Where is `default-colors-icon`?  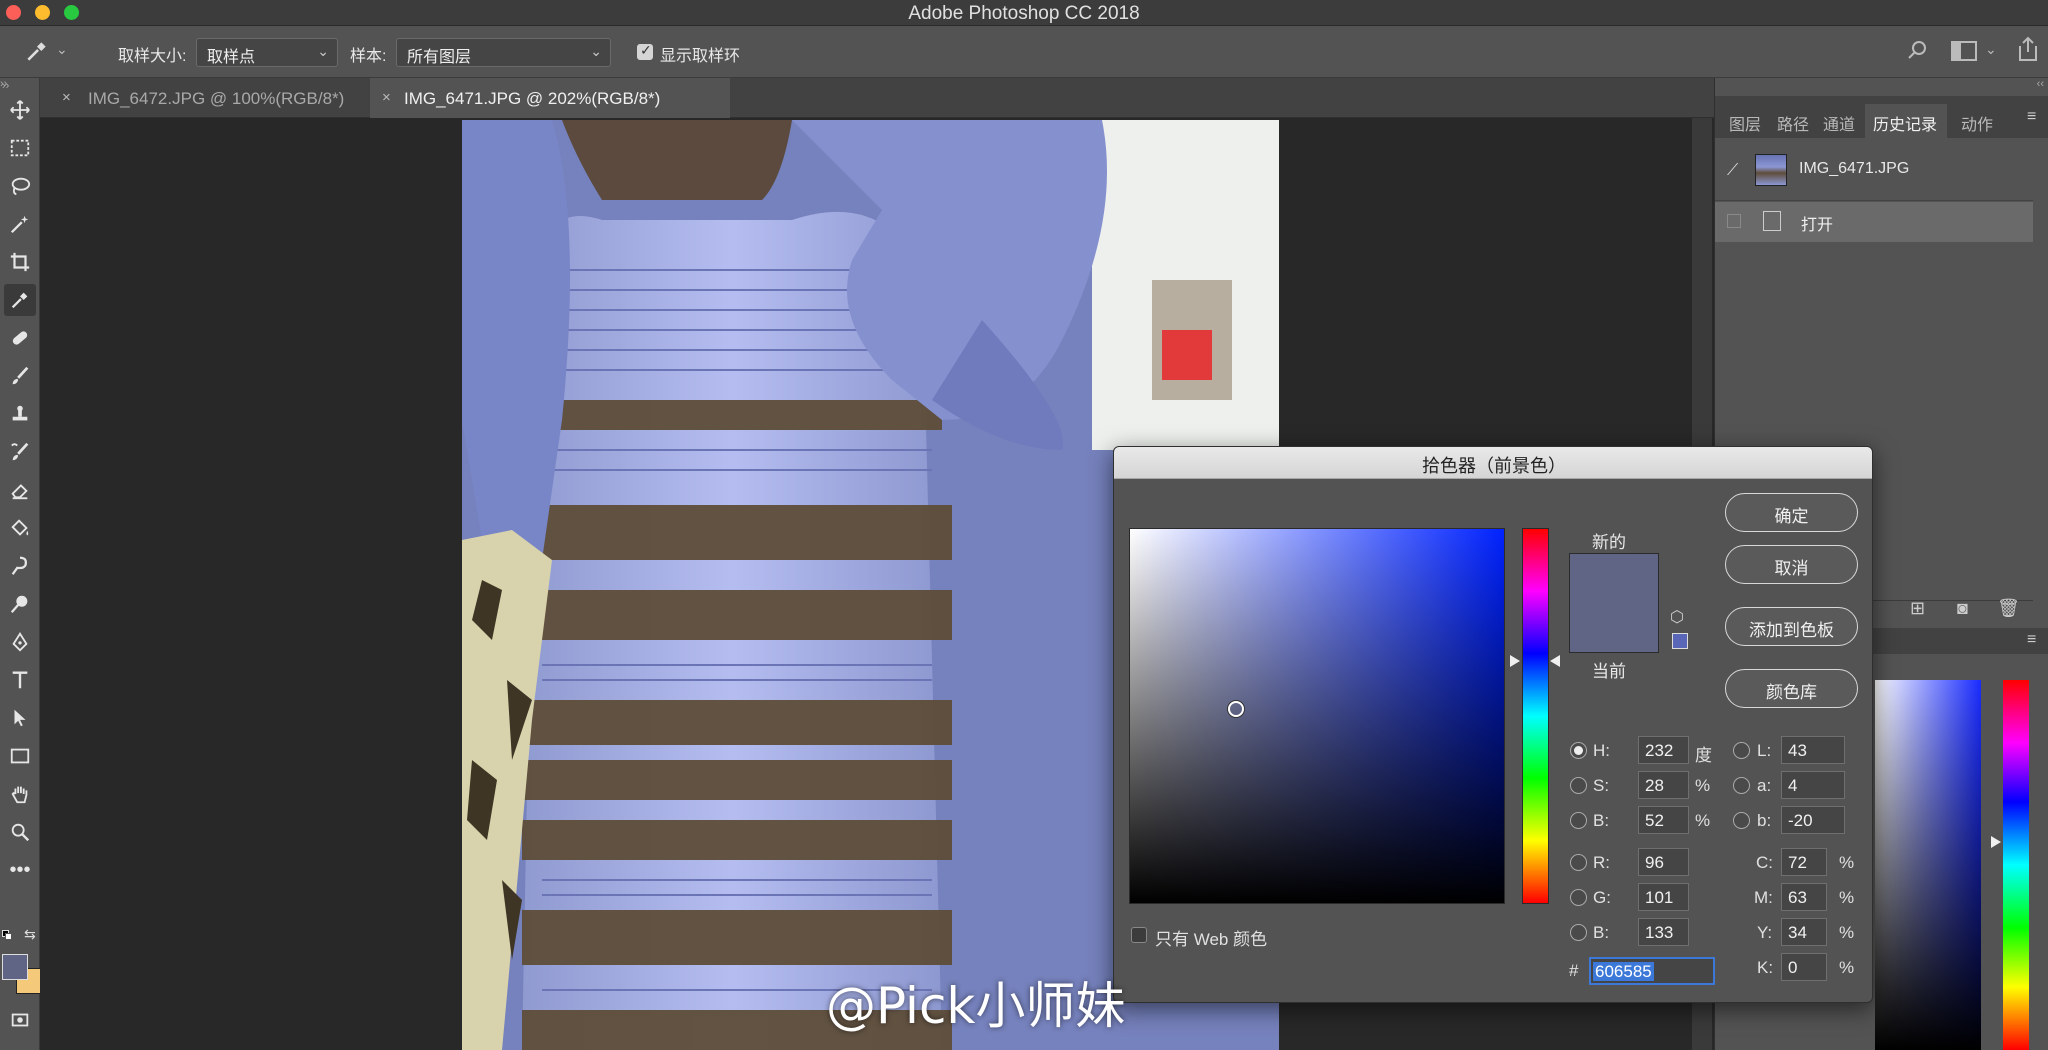
default-colors-icon is located at coordinates (7, 935).